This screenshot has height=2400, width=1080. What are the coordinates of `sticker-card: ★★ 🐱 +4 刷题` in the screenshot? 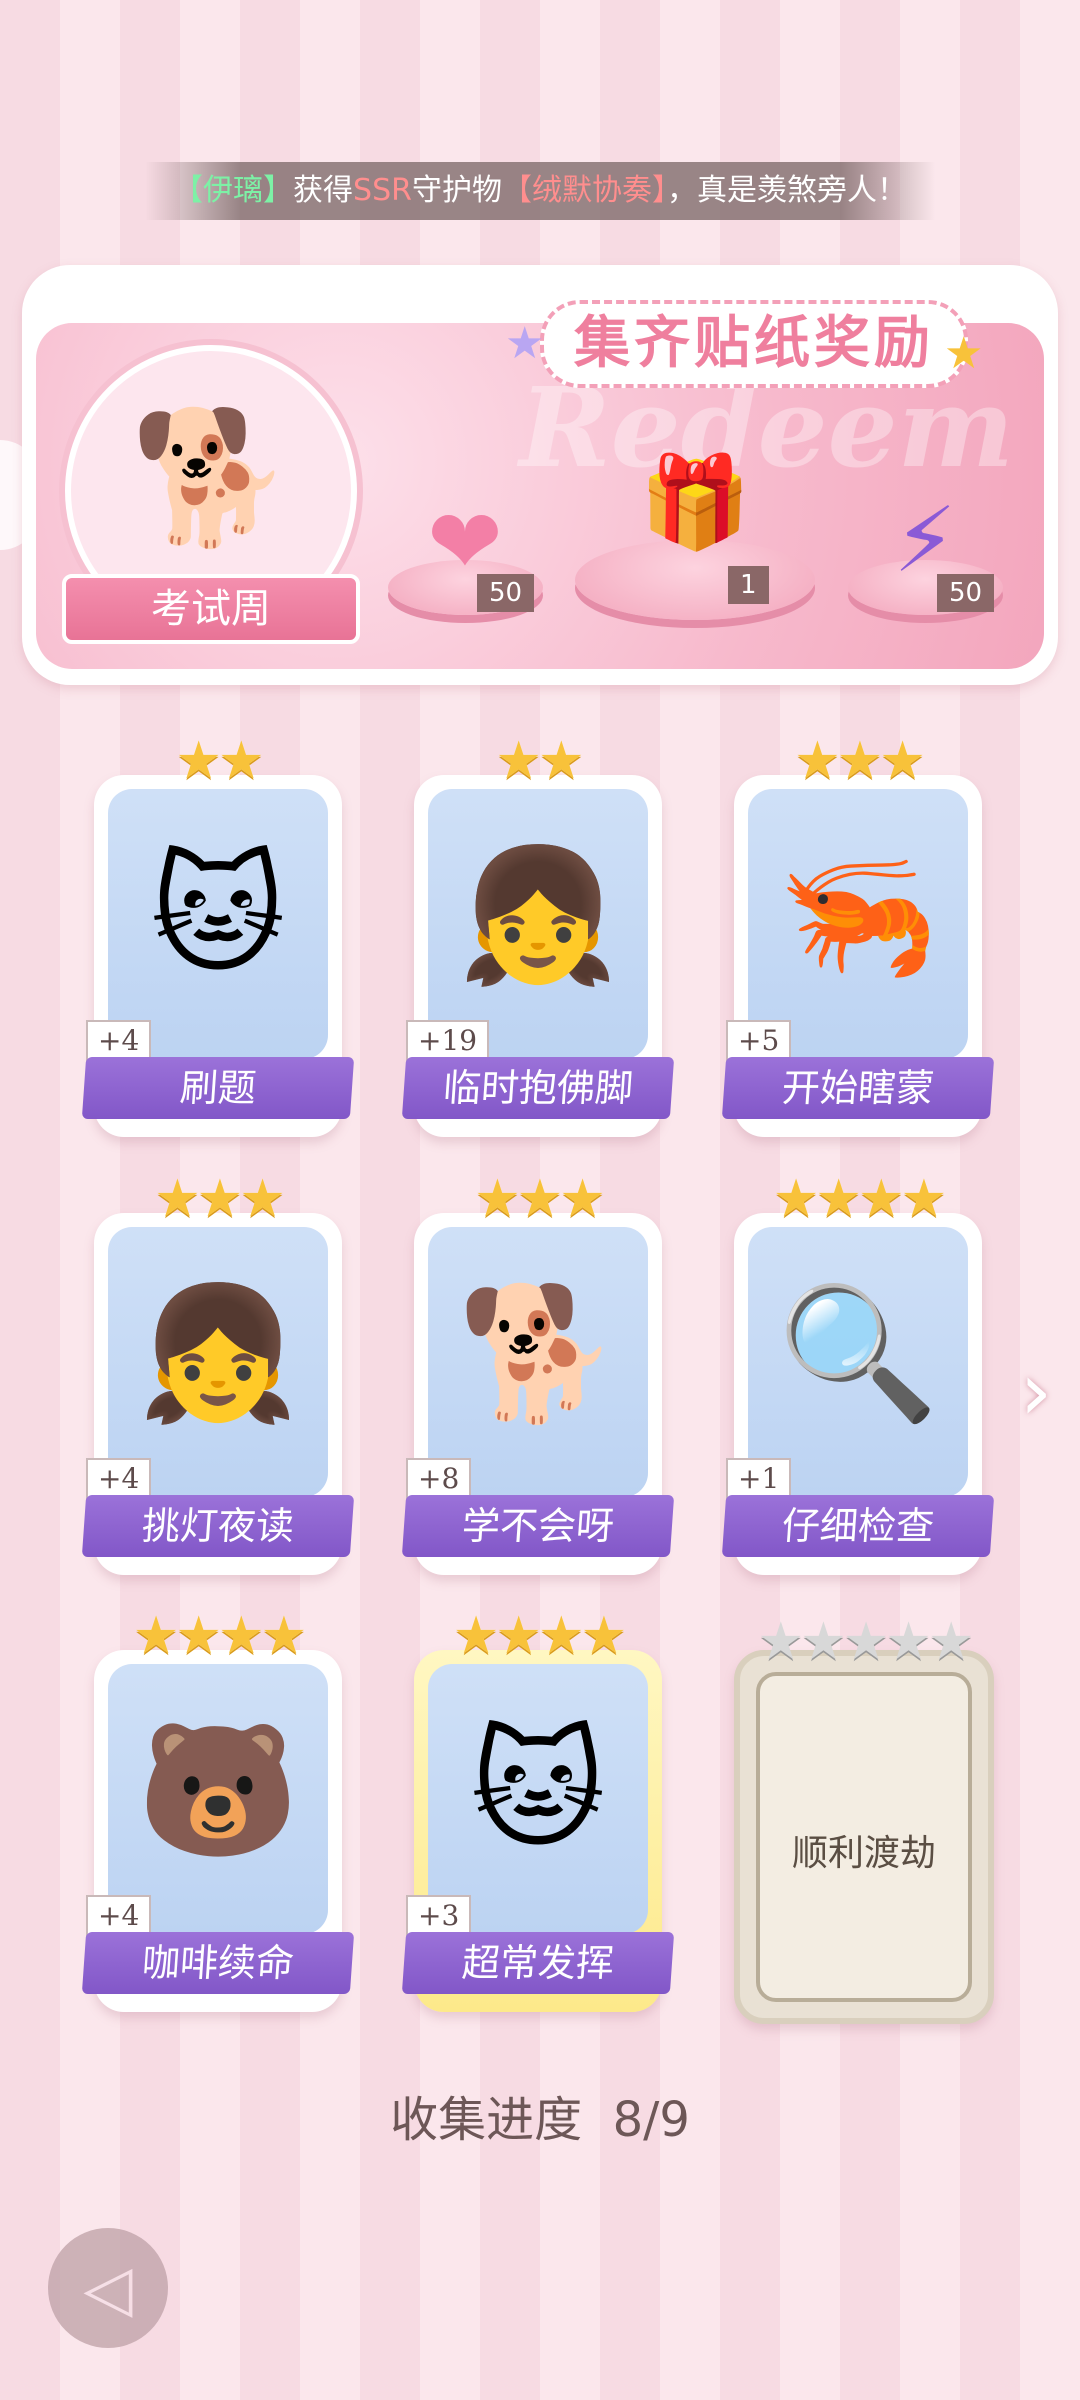 It's located at (218, 934).